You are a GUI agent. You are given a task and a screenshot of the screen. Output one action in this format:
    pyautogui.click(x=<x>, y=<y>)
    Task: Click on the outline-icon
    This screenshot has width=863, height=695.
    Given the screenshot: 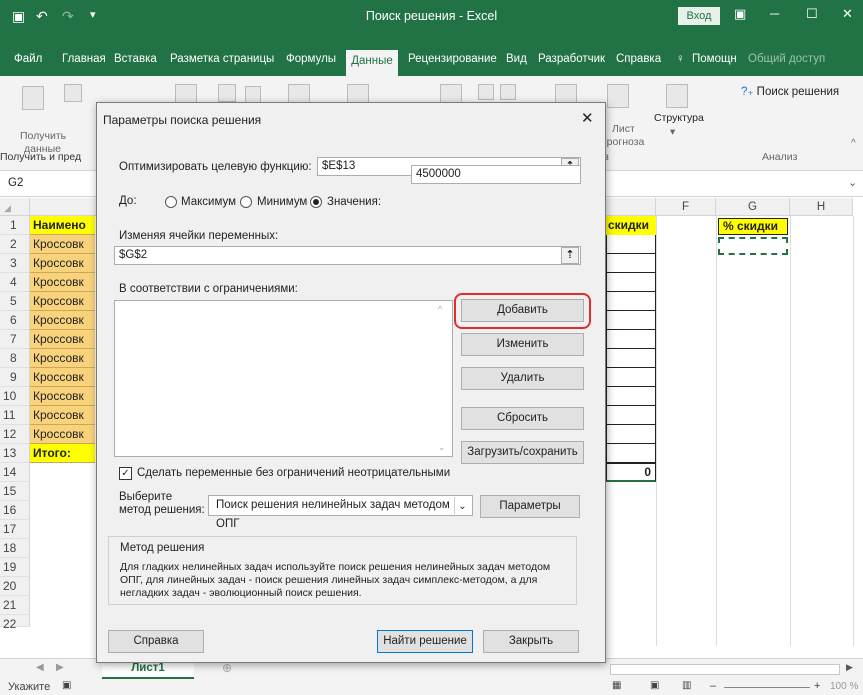 What is the action you would take?
    pyautogui.click(x=677, y=96)
    